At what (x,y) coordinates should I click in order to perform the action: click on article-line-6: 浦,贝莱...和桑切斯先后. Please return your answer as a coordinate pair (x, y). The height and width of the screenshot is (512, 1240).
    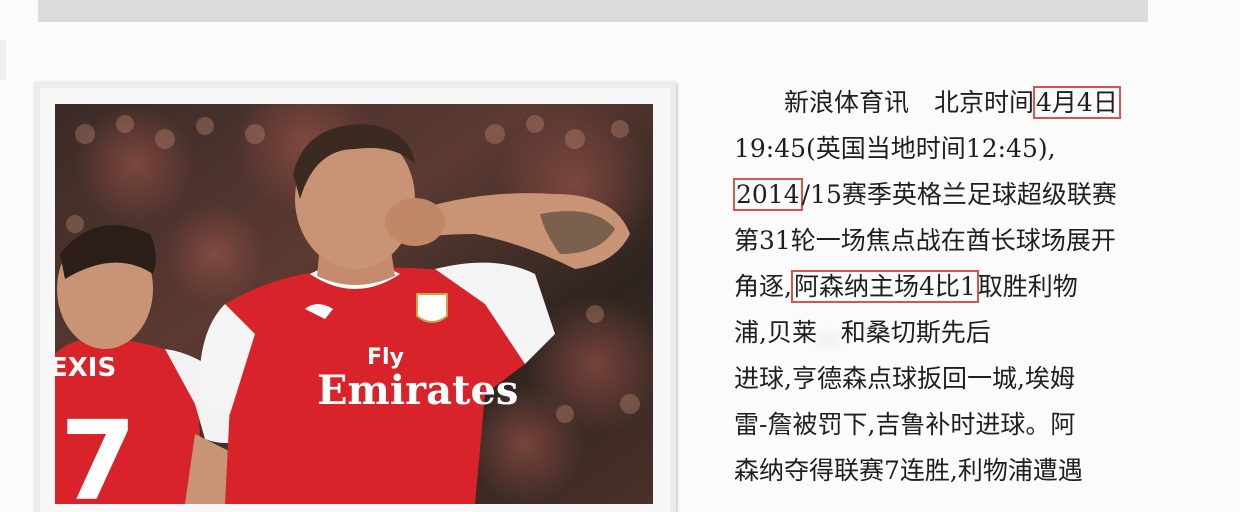
    Looking at the image, I should click on (964, 333).